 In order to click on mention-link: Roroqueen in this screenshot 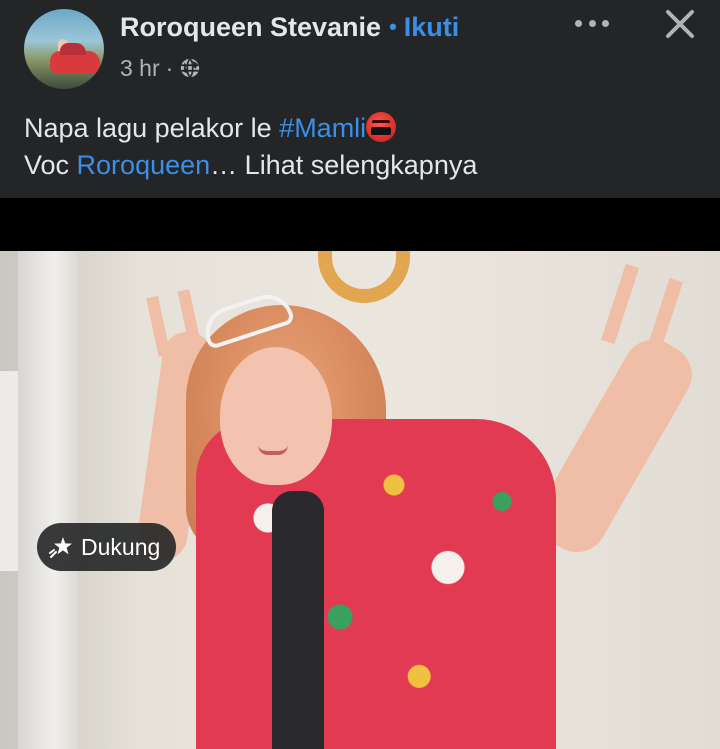, I will do `click(144, 165)`.